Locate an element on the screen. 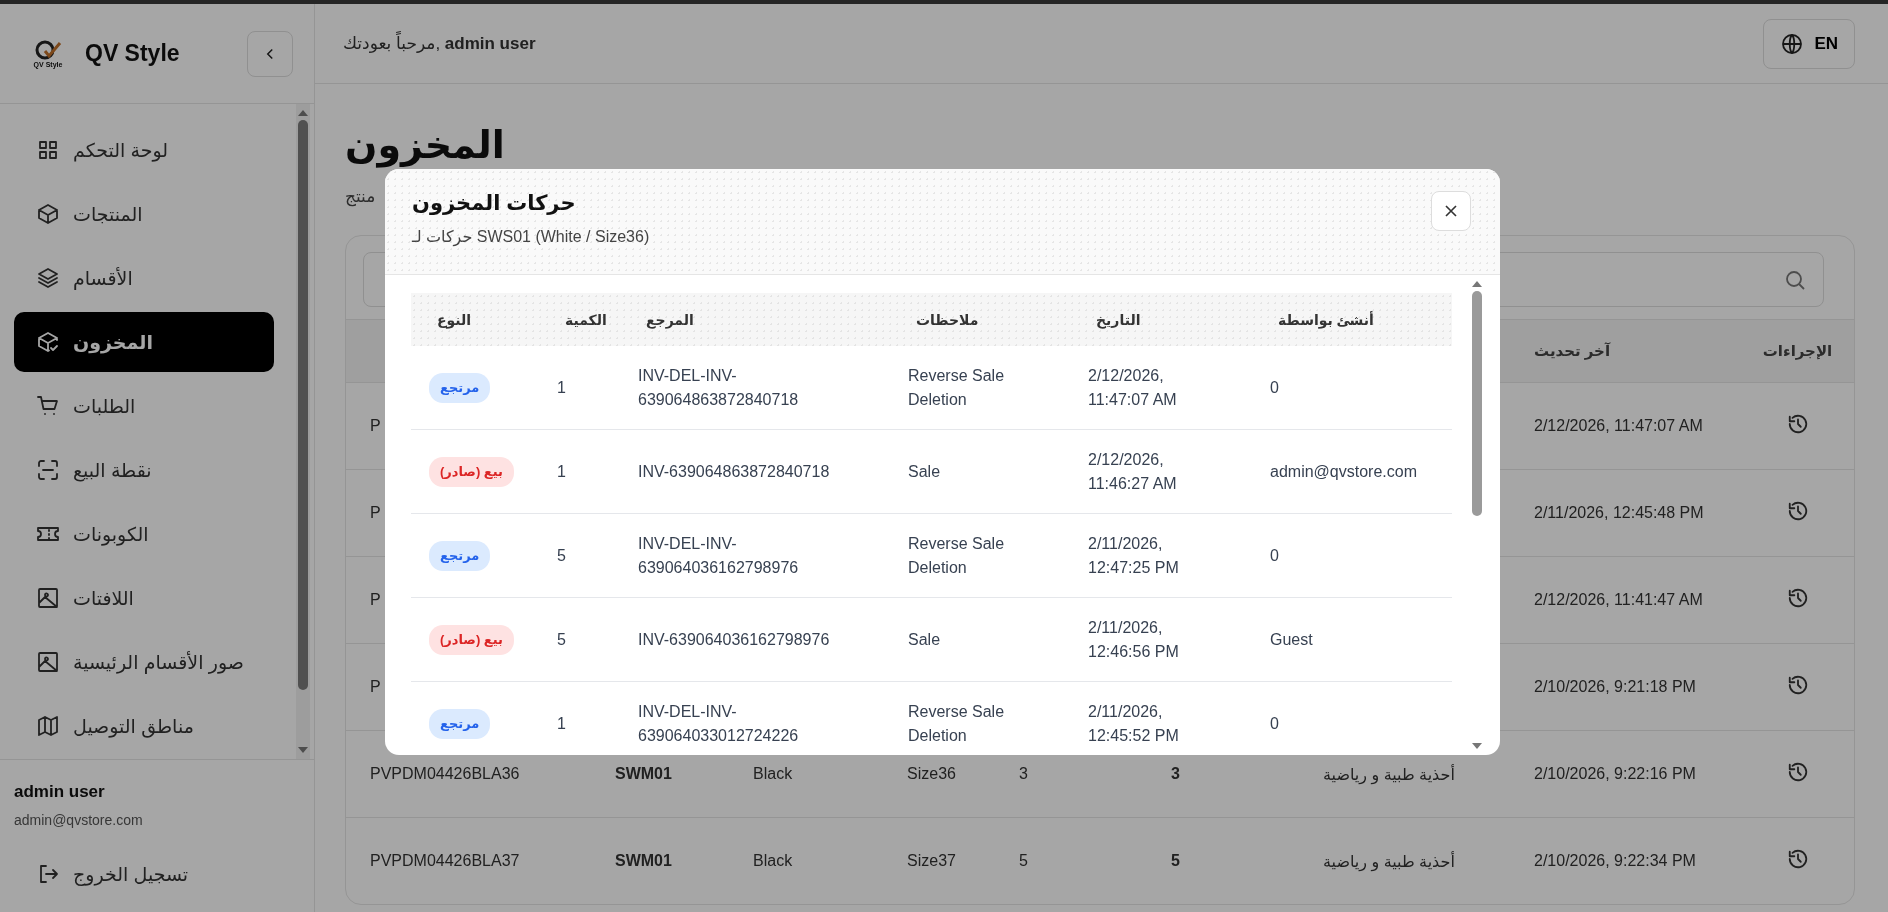 This screenshot has width=1888, height=912. table-cell-text: INV-DEL-INV-639064863872840718 is located at coordinates (719, 387).